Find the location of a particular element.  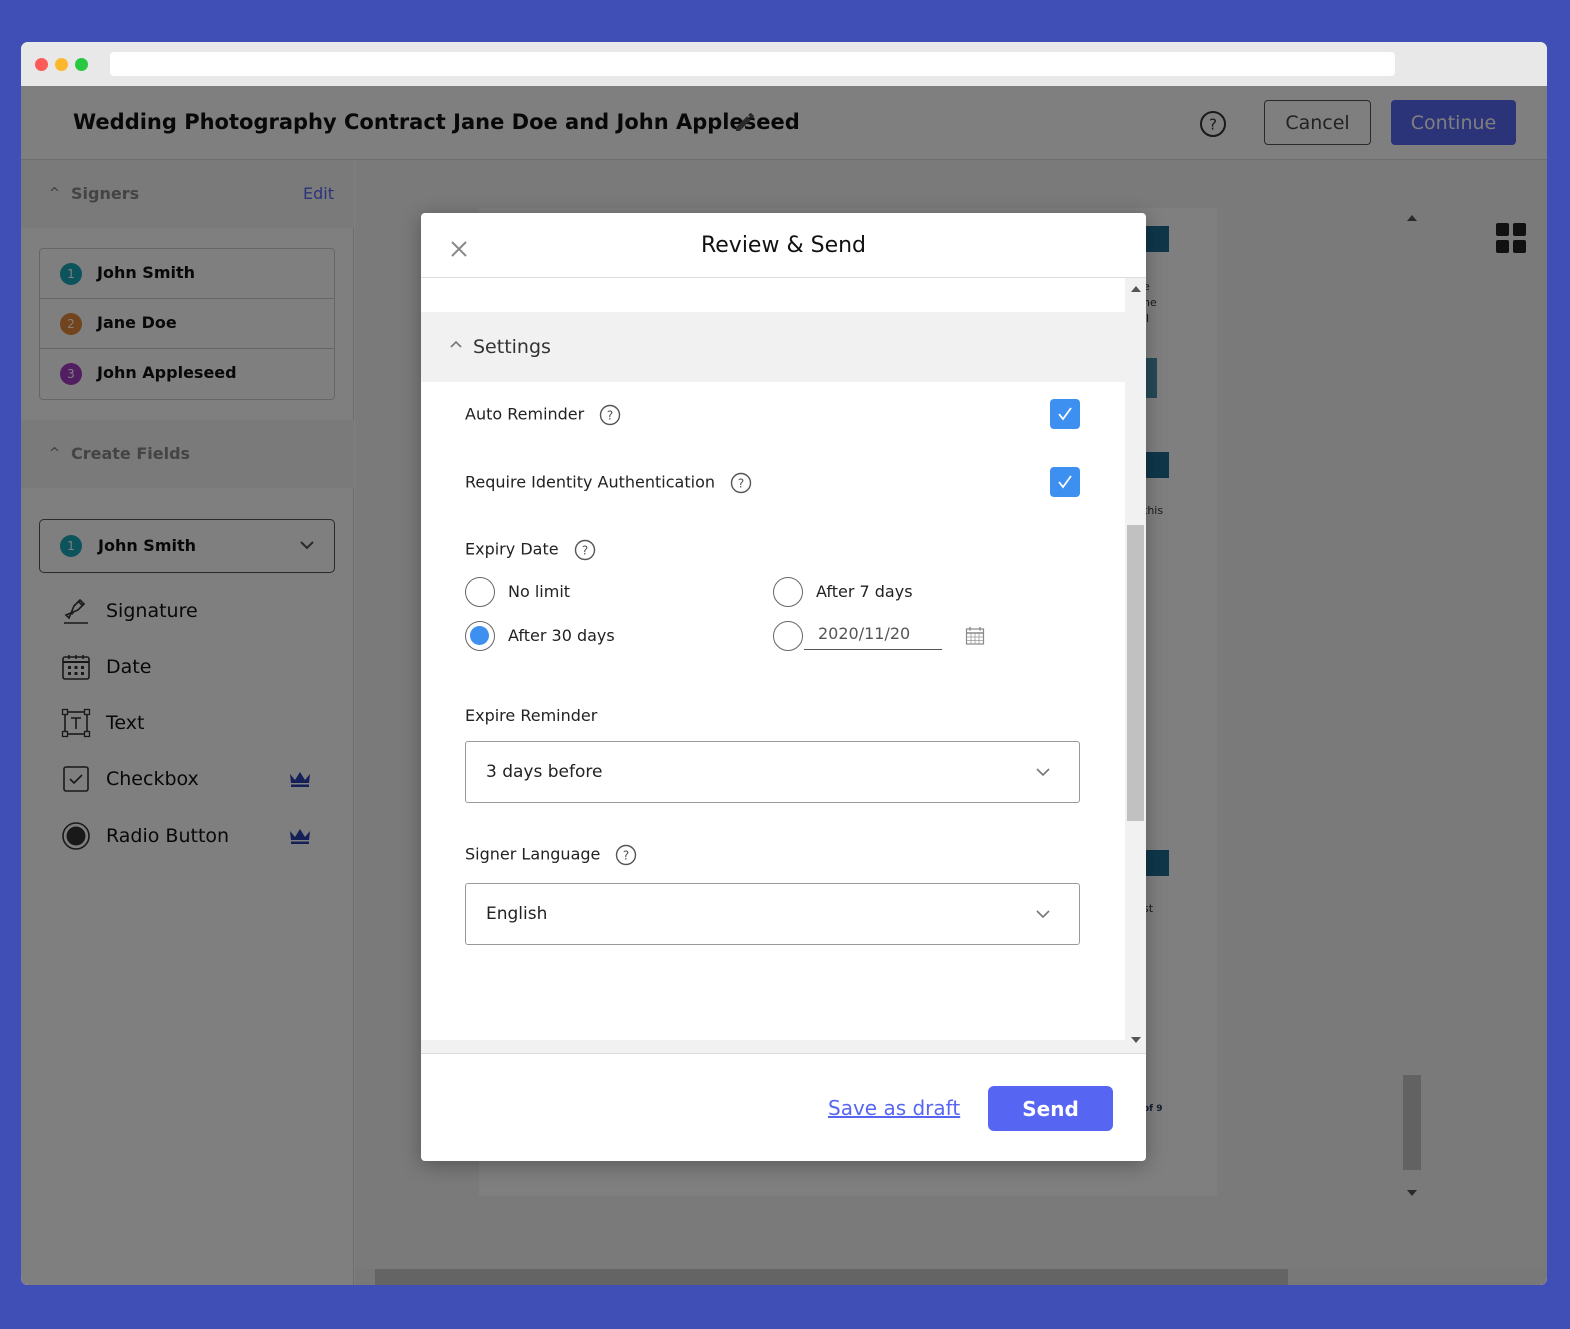

expiry-date-row: Expiry Date ? is located at coordinates (530, 550).